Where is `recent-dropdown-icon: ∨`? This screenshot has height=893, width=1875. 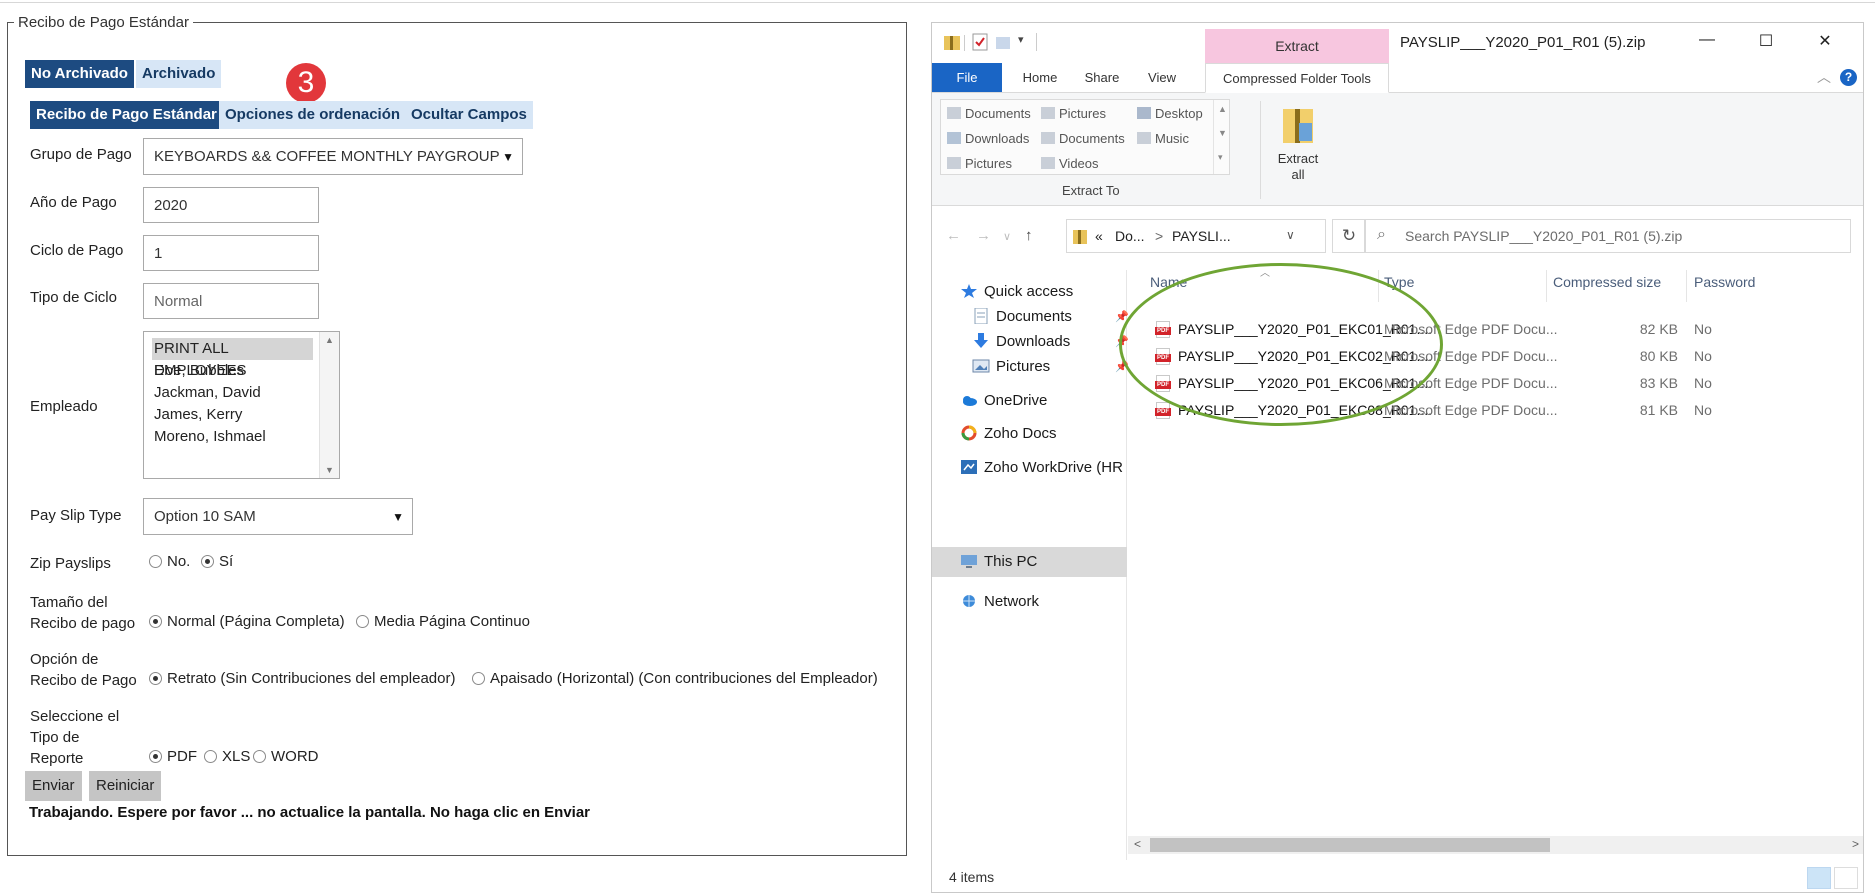 recent-dropdown-icon: ∨ is located at coordinates (1007, 236).